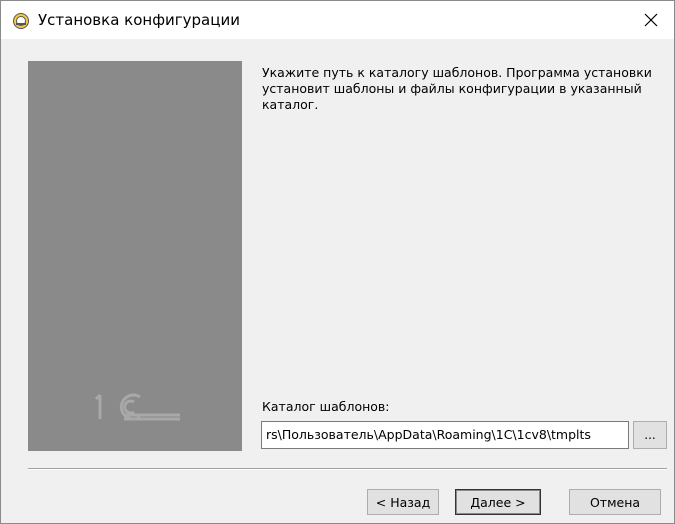 The height and width of the screenshot is (524, 675). I want to click on title-bar: Установка конфигурации, so click(337, 20).